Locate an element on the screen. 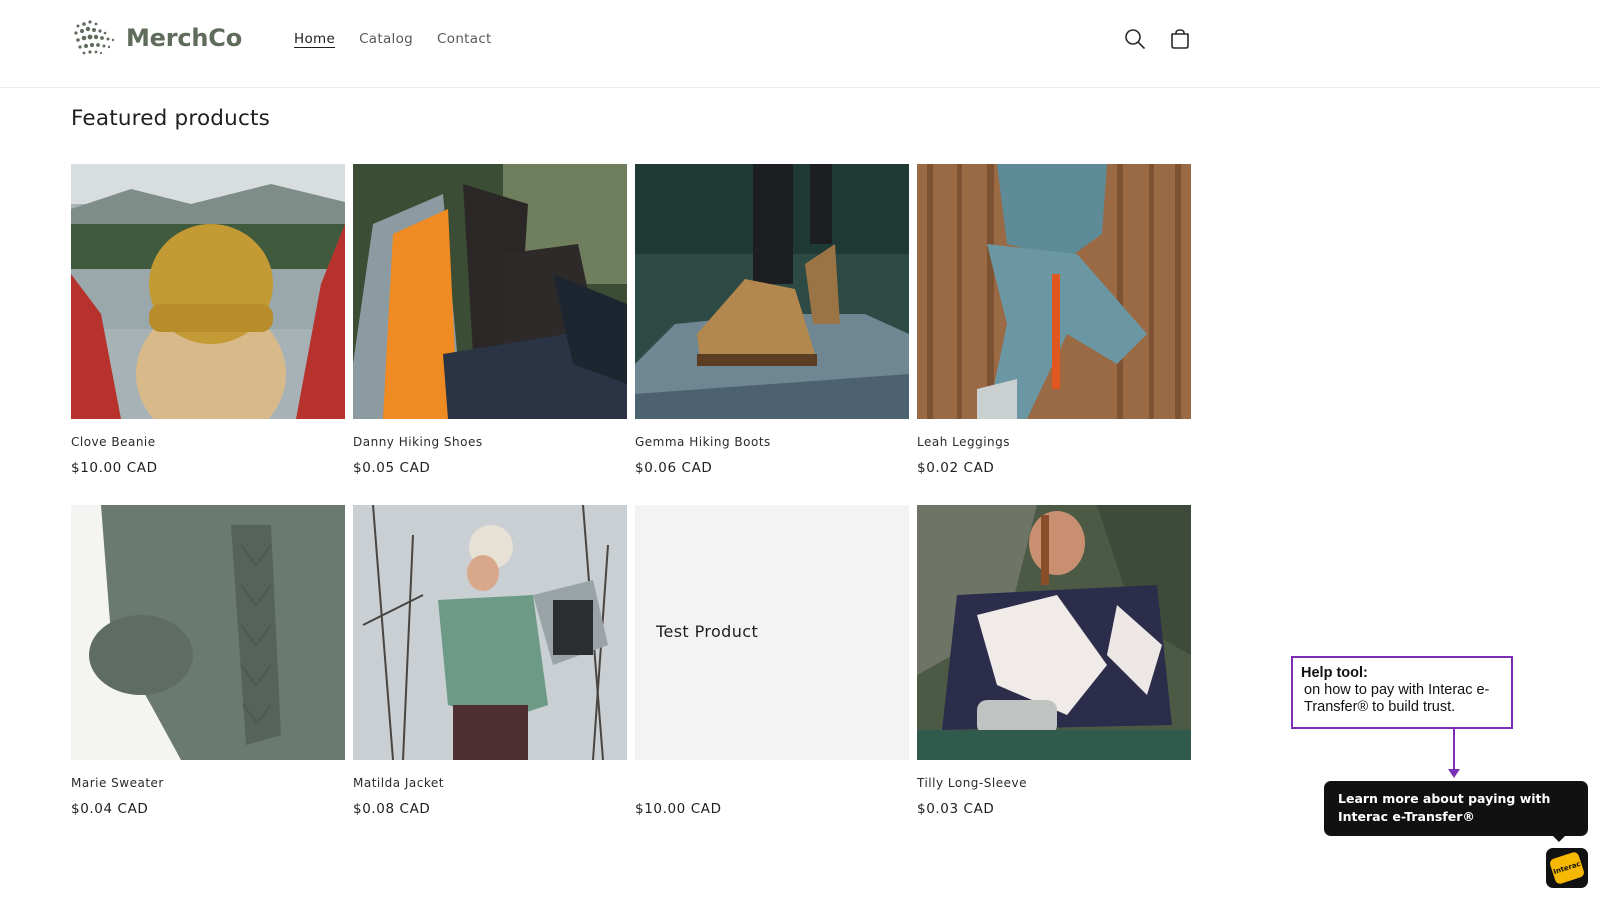  logo-mark-icon is located at coordinates (94, 37).